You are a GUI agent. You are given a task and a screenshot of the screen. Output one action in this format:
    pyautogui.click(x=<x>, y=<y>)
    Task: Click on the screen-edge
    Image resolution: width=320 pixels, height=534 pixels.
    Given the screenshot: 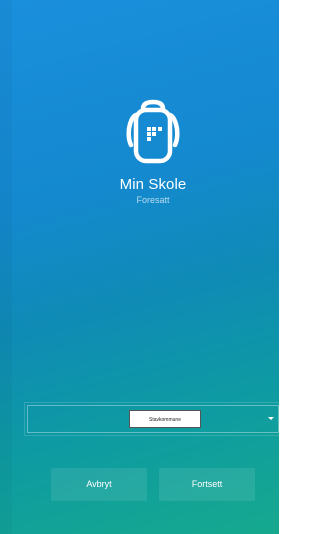 What is the action you would take?
    pyautogui.click(x=6, y=267)
    